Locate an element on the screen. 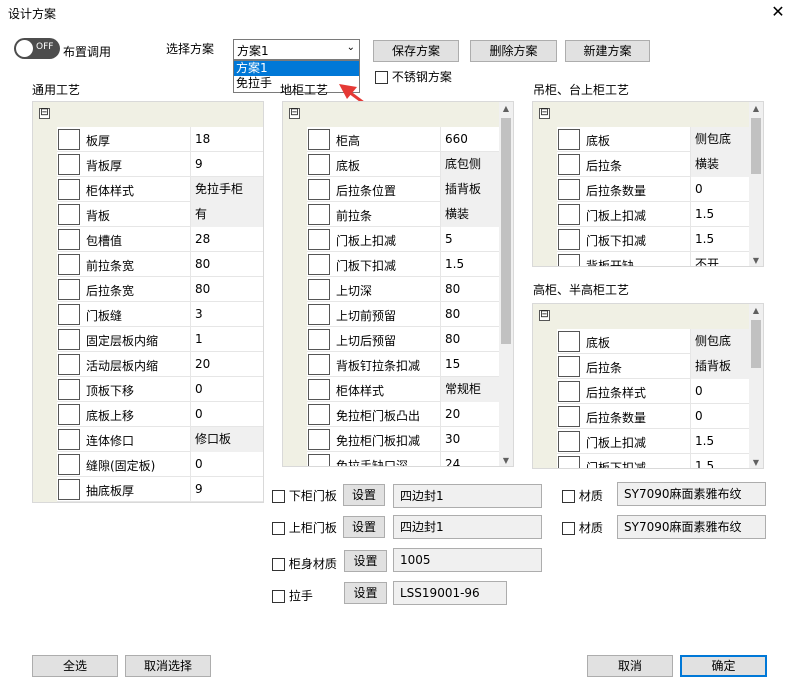 The width and height of the screenshot is (795, 694). row-value: 20 is located at coordinates (470, 414).